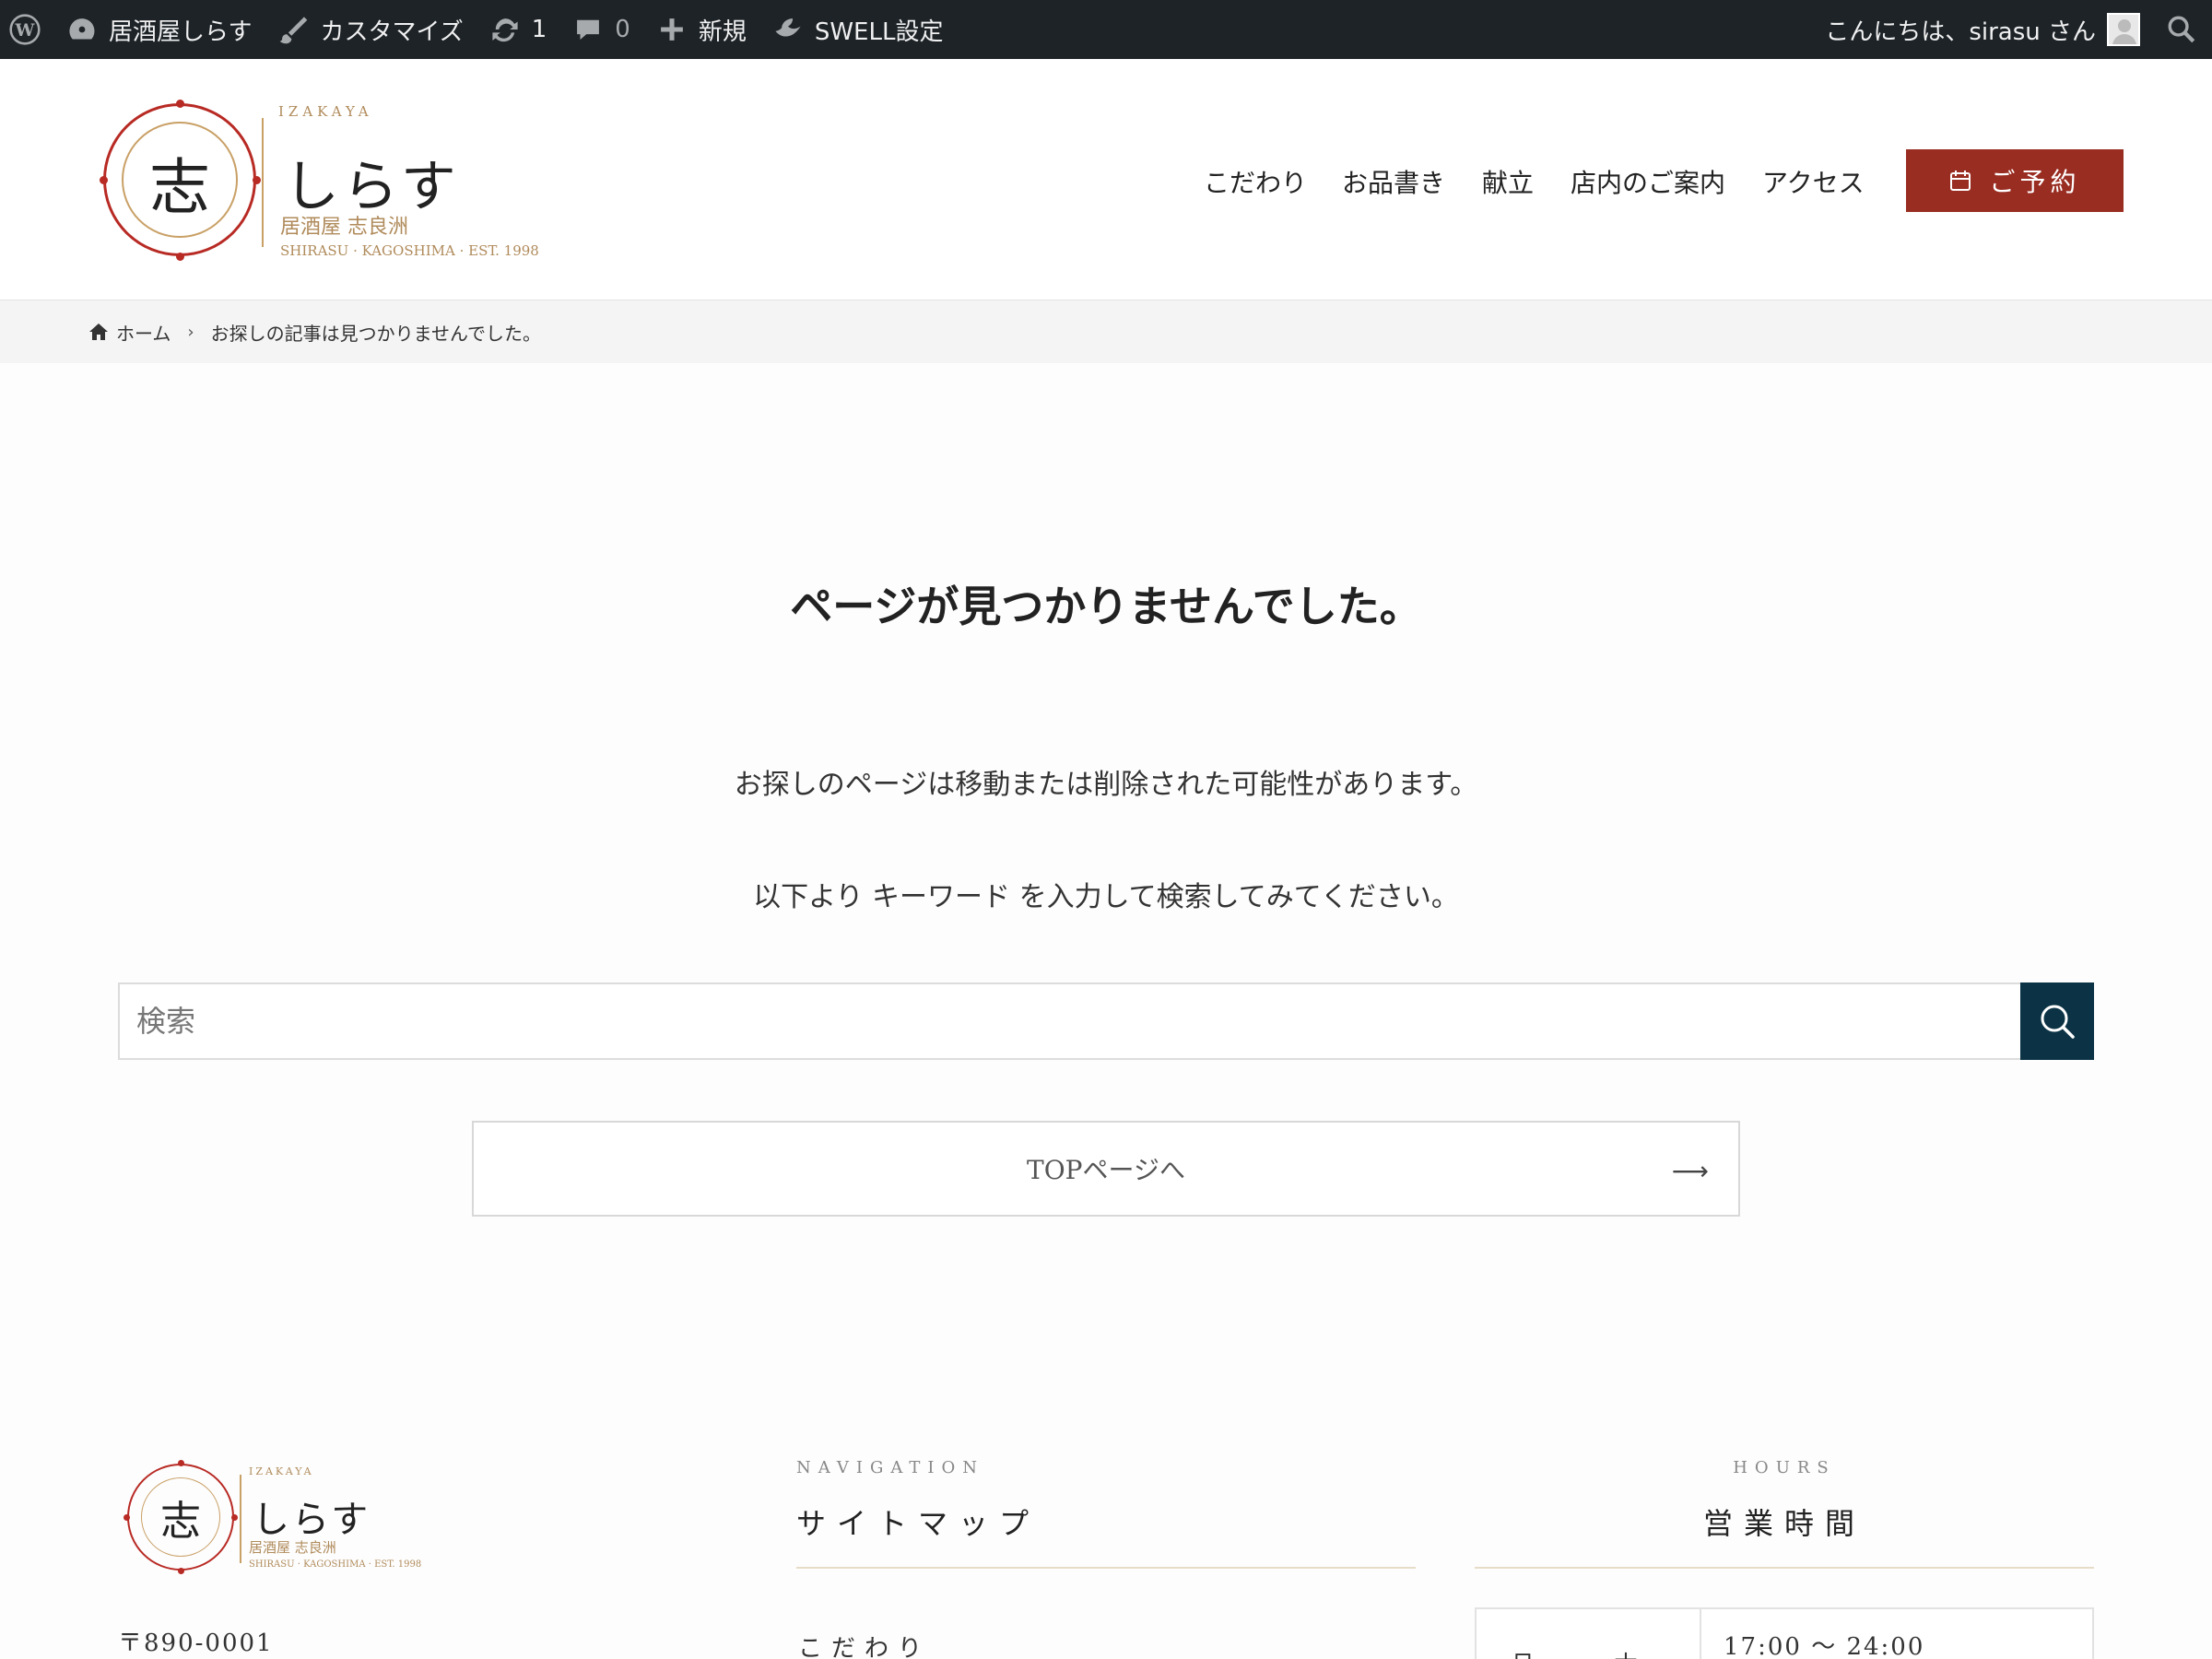  What do you see at coordinates (1813, 181) in the screenshot?
I see `nav-item-access: アクセス` at bounding box center [1813, 181].